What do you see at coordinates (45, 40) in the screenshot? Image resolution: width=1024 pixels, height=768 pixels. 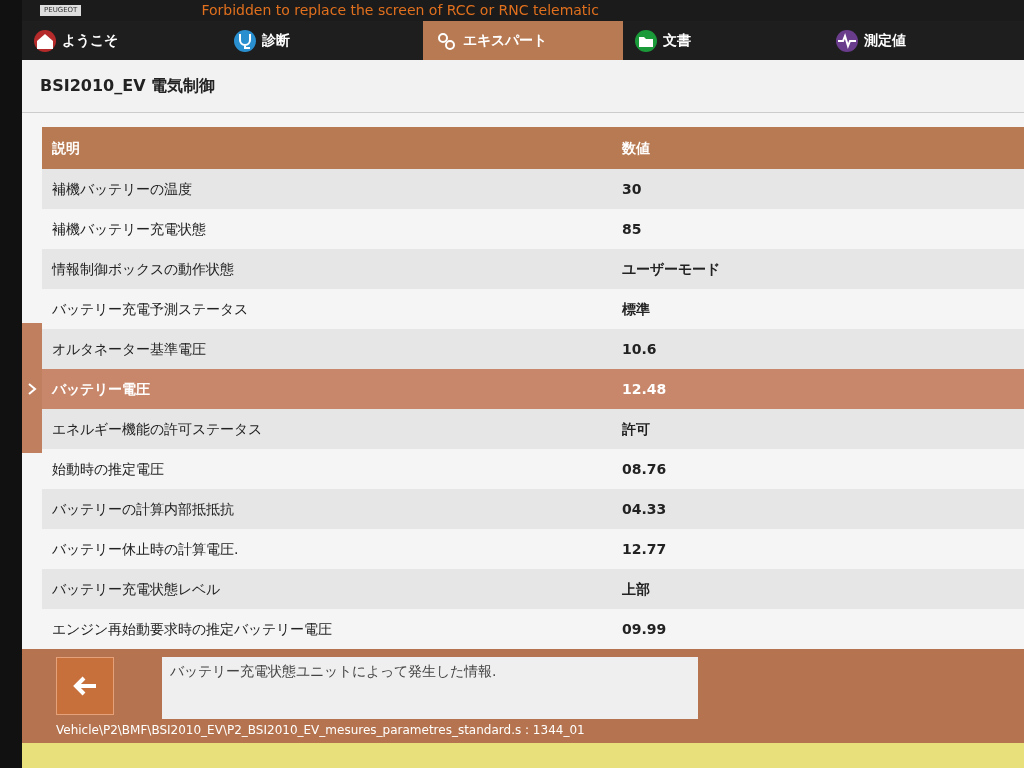 I see `home-icon` at bounding box center [45, 40].